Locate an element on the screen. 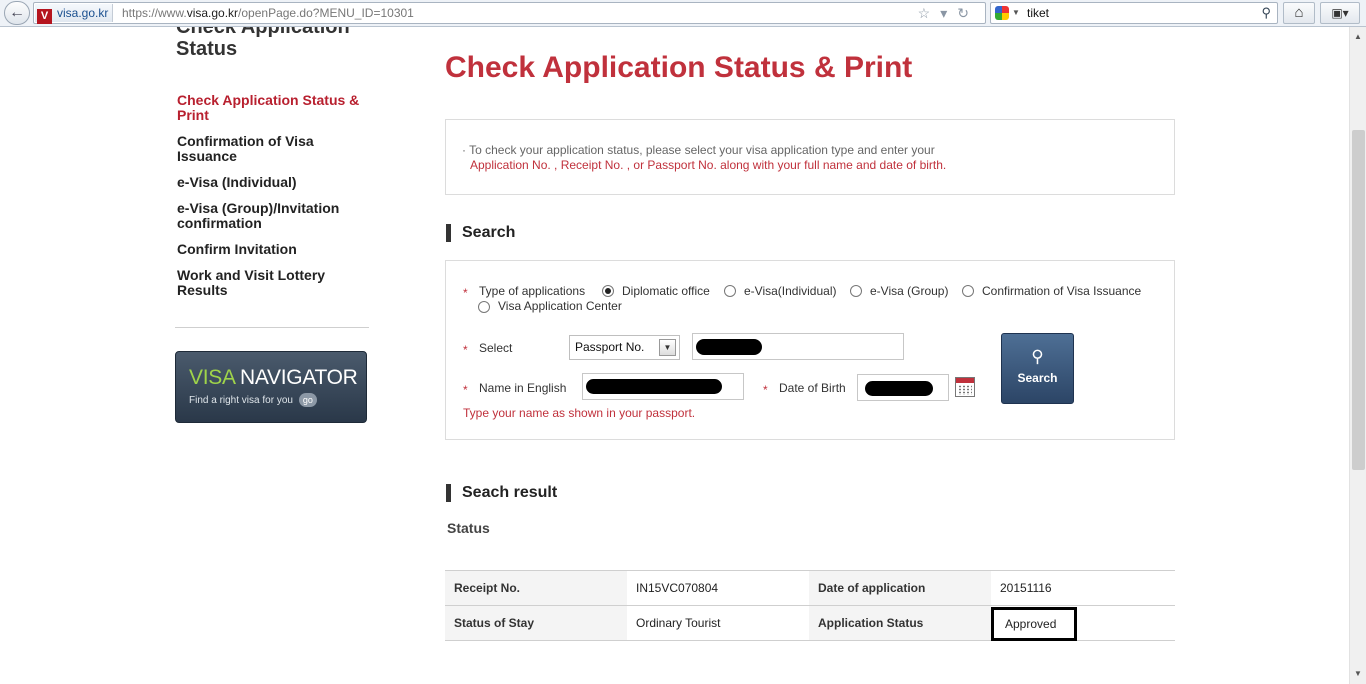  search-button: ⚲ Search is located at coordinates (1037, 368).